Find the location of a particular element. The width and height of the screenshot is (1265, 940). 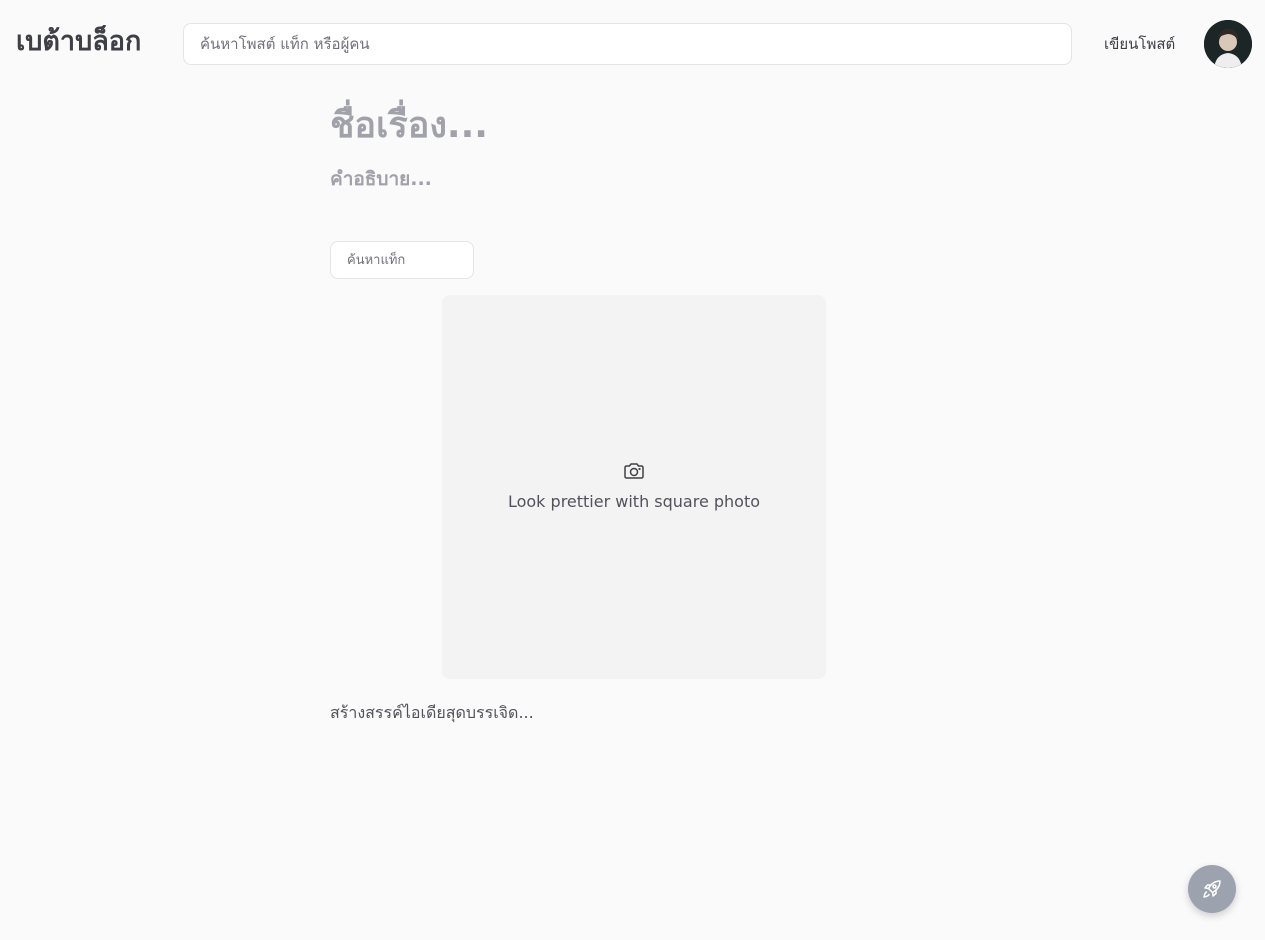

global-search-box is located at coordinates (627, 44).